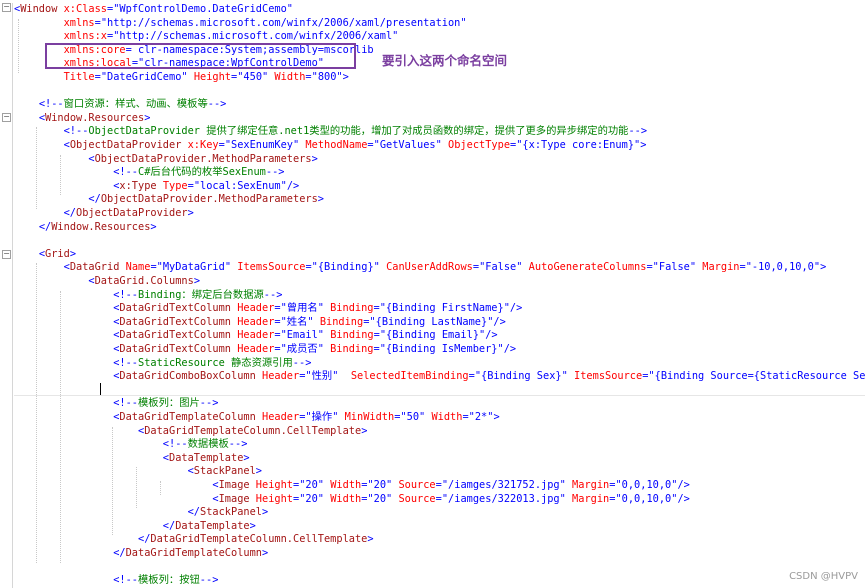 The image size is (865, 588). Describe the element at coordinates (169, 200) in the screenshot. I see `code-line: </ObjectDataProvider.MethodParameters>` at that location.